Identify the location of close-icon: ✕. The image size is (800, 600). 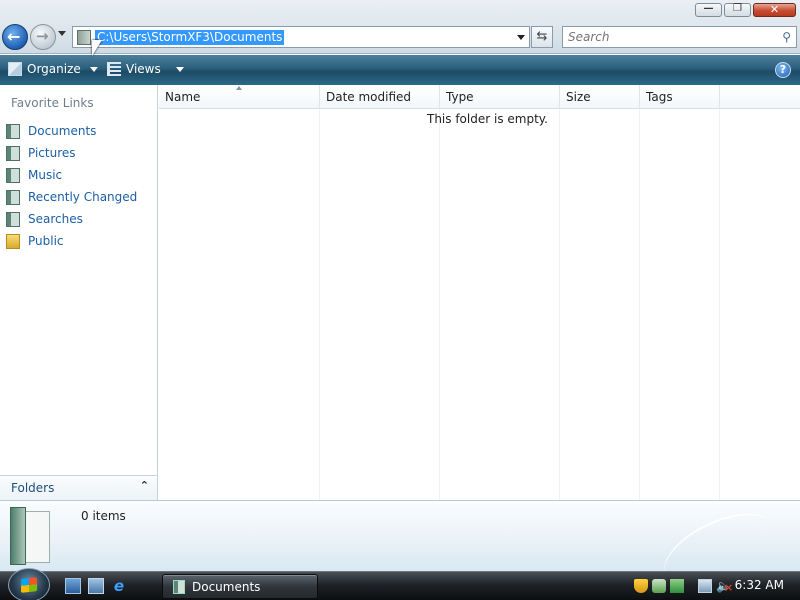
(774, 9).